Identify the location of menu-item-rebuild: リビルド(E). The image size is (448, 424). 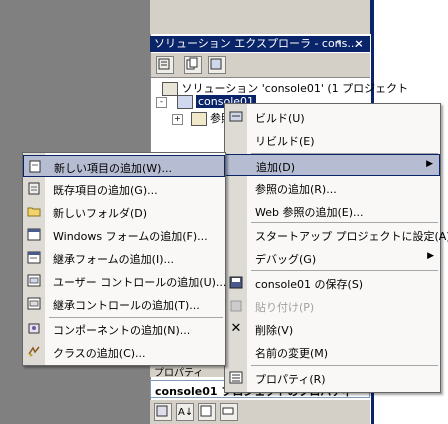
(332, 140).